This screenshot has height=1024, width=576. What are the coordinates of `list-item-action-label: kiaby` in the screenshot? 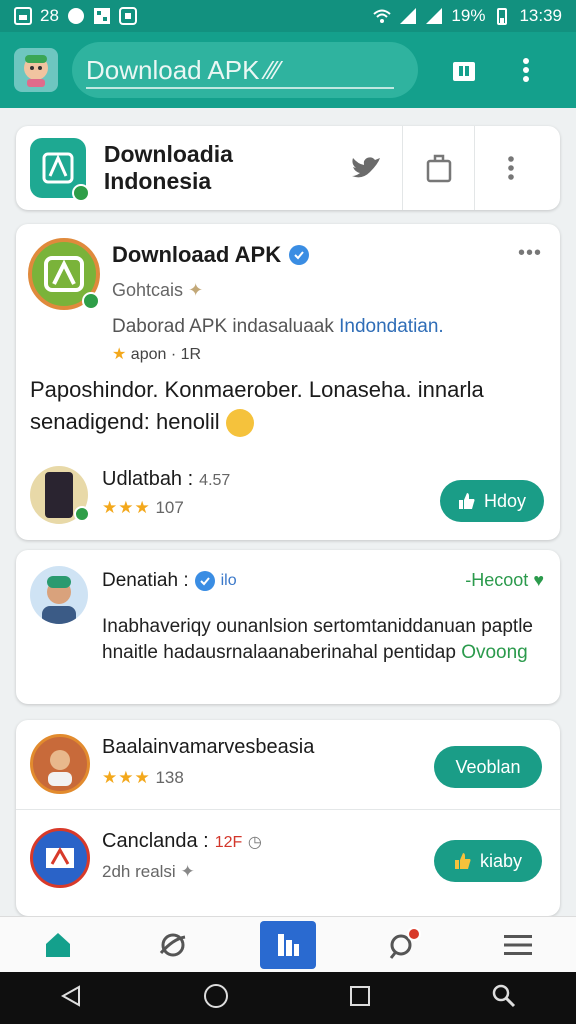 It's located at (501, 860).